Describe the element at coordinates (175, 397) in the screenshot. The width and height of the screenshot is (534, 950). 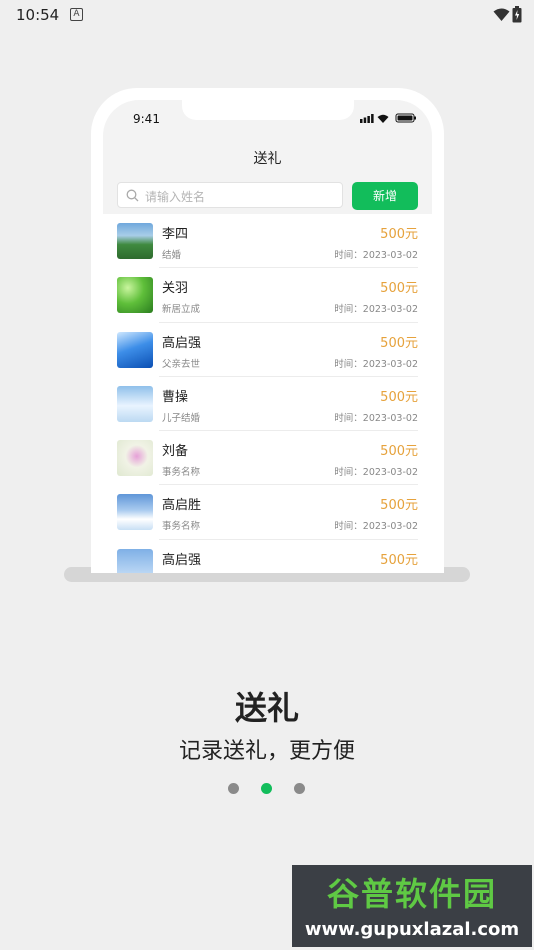
I see `record-name: 曹操` at that location.